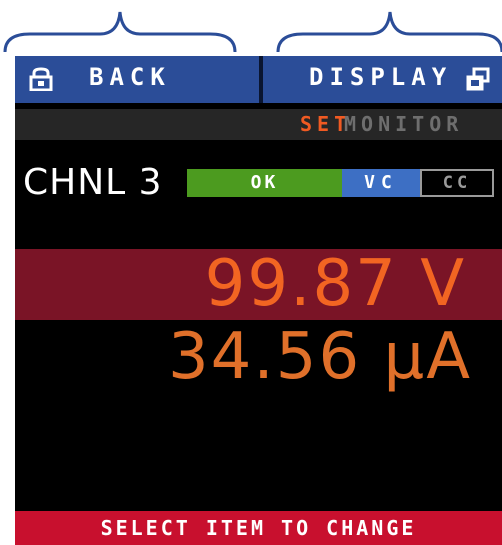  Describe the element at coordinates (258, 124) in the screenshot. I see `mode-tabs: SET MONITOR` at that location.